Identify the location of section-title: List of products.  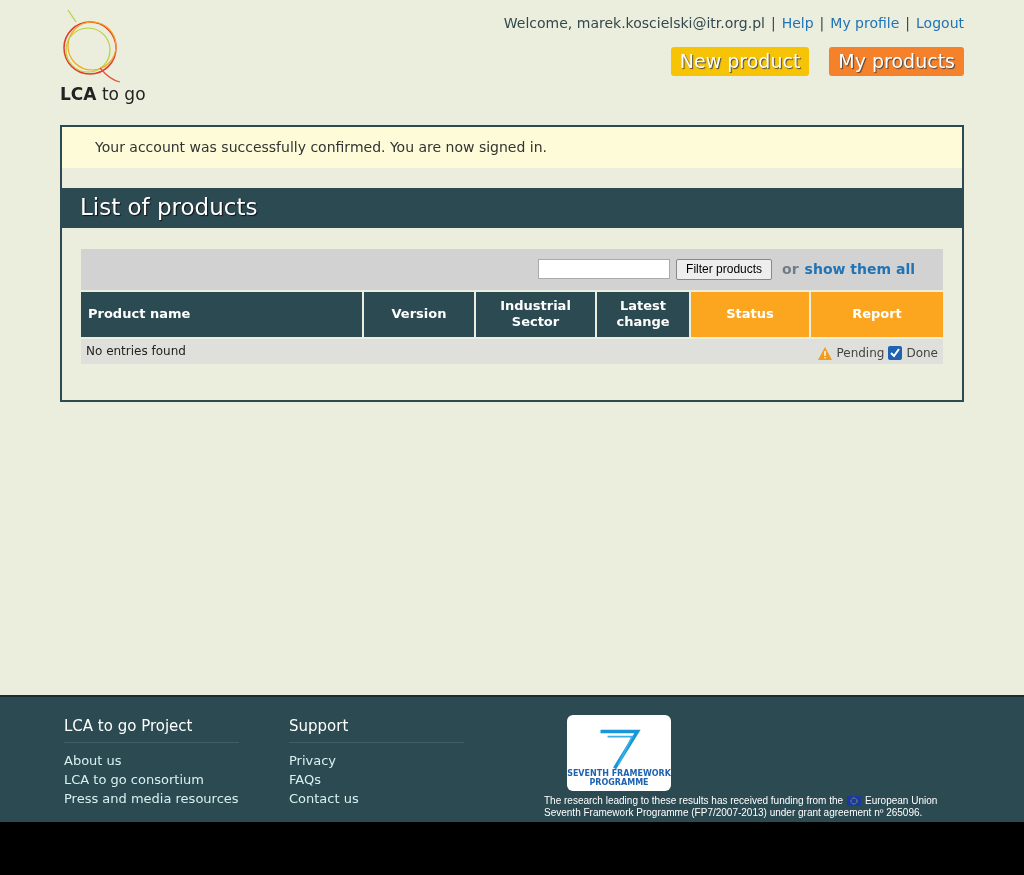
(512, 207).